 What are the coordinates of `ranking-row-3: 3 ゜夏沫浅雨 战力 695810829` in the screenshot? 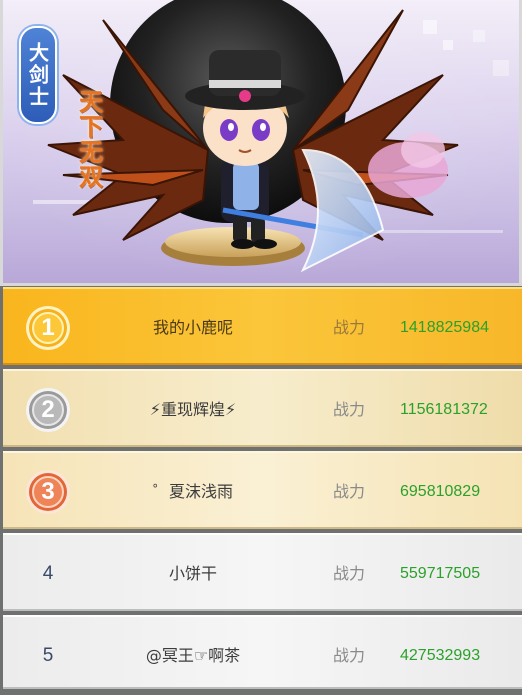 It's located at (262, 490).